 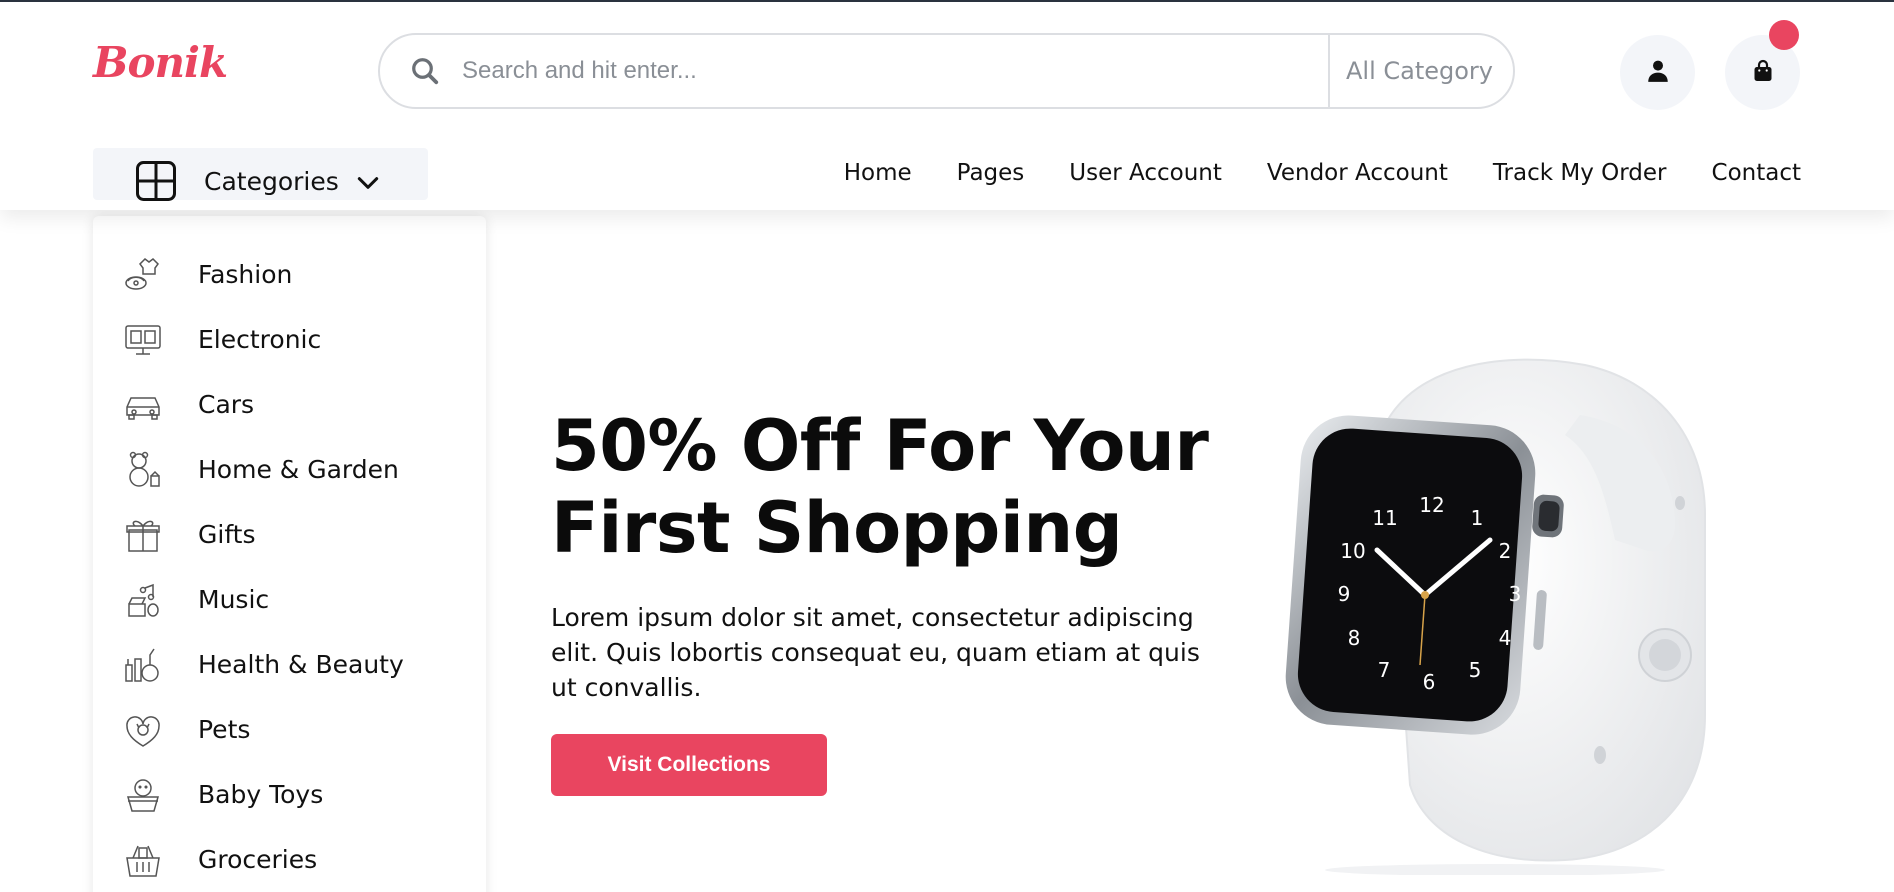 I want to click on svg-text: 7, so click(x=1384, y=670).